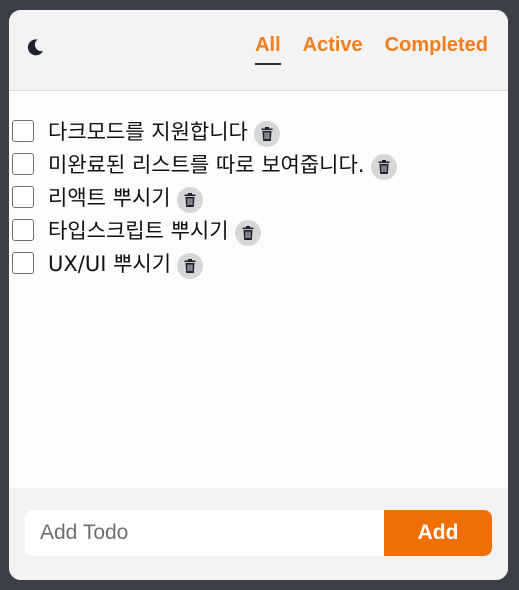 The height and width of the screenshot is (590, 519). Describe the element at coordinates (35, 47) in the screenshot. I see `moon-icon` at that location.